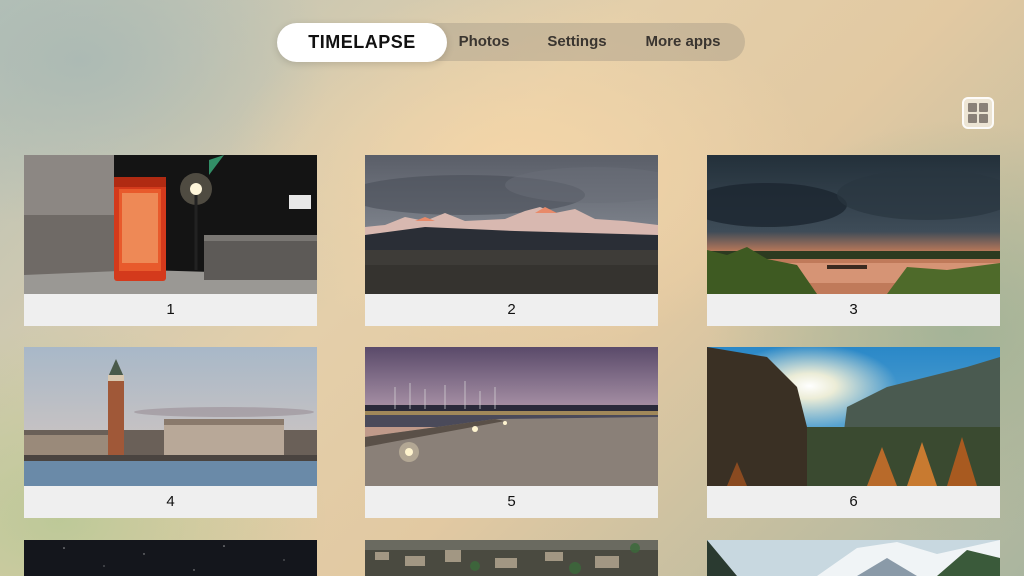 The image size is (1024, 576). Describe the element at coordinates (170, 416) in the screenshot. I see `thumbnail-venice` at that location.